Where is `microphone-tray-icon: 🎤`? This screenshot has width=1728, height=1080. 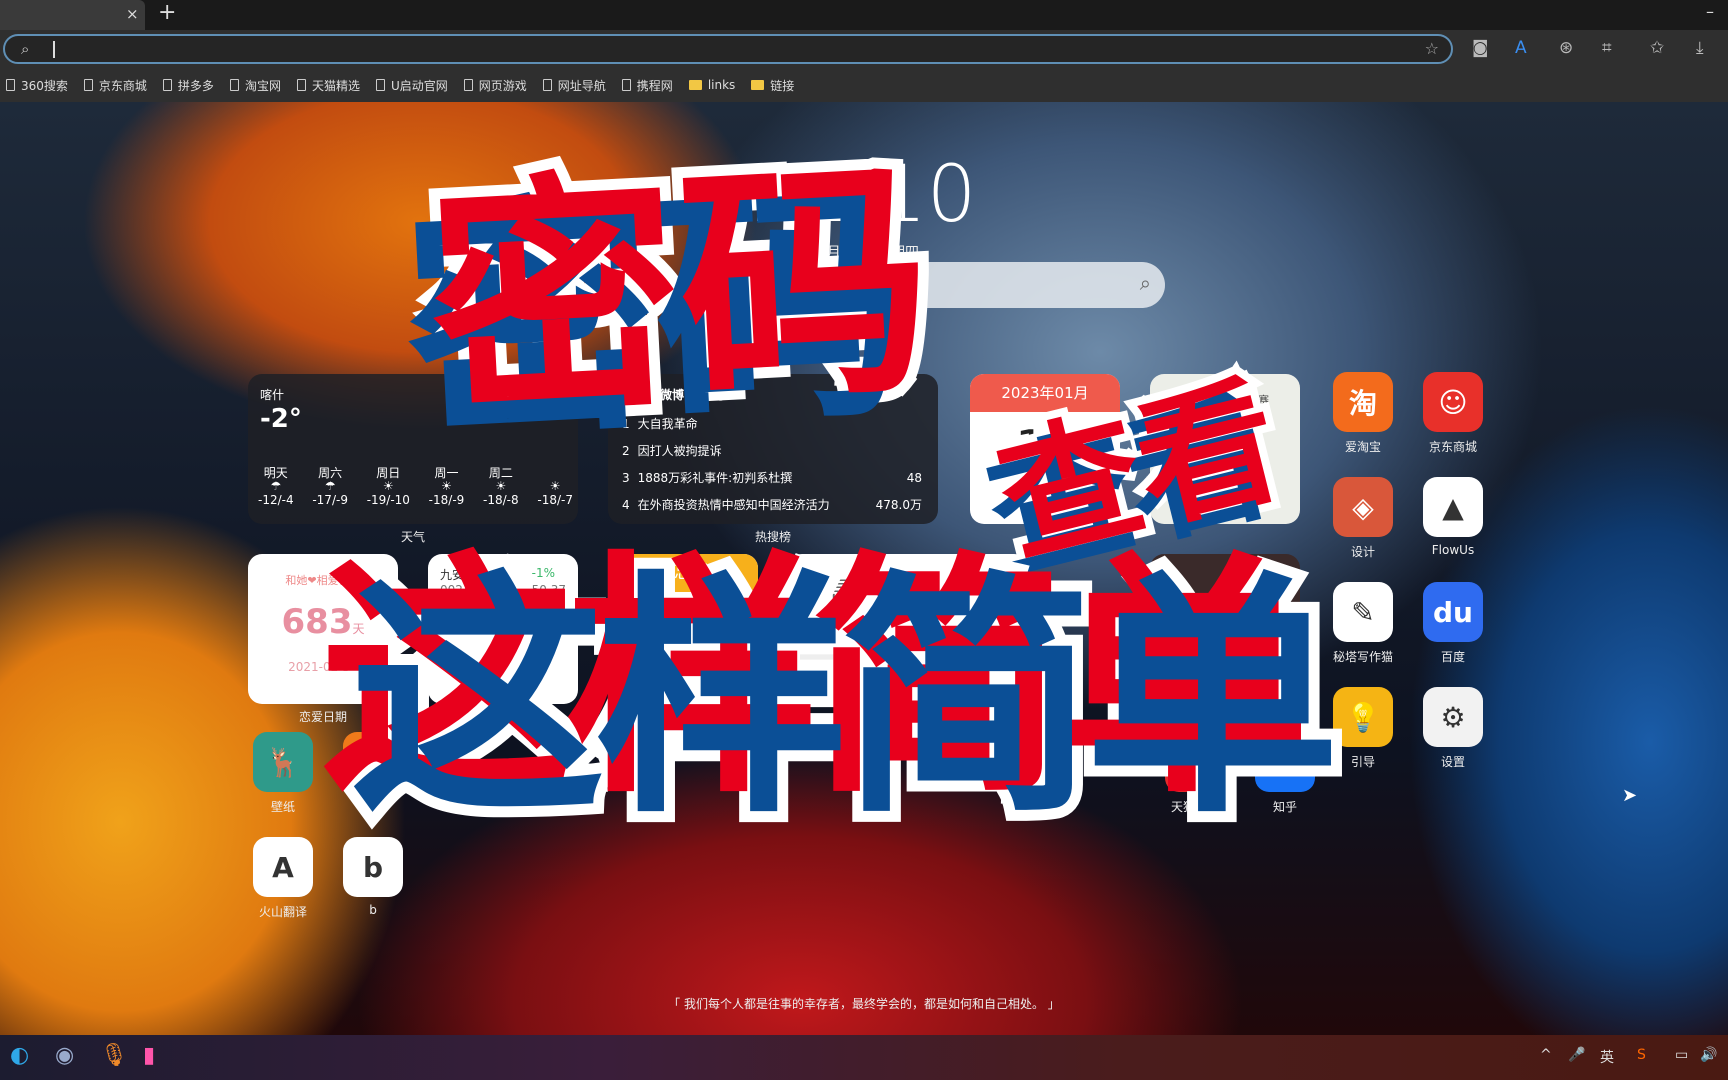
microphone-tray-icon: 🎤 is located at coordinates (1576, 1055).